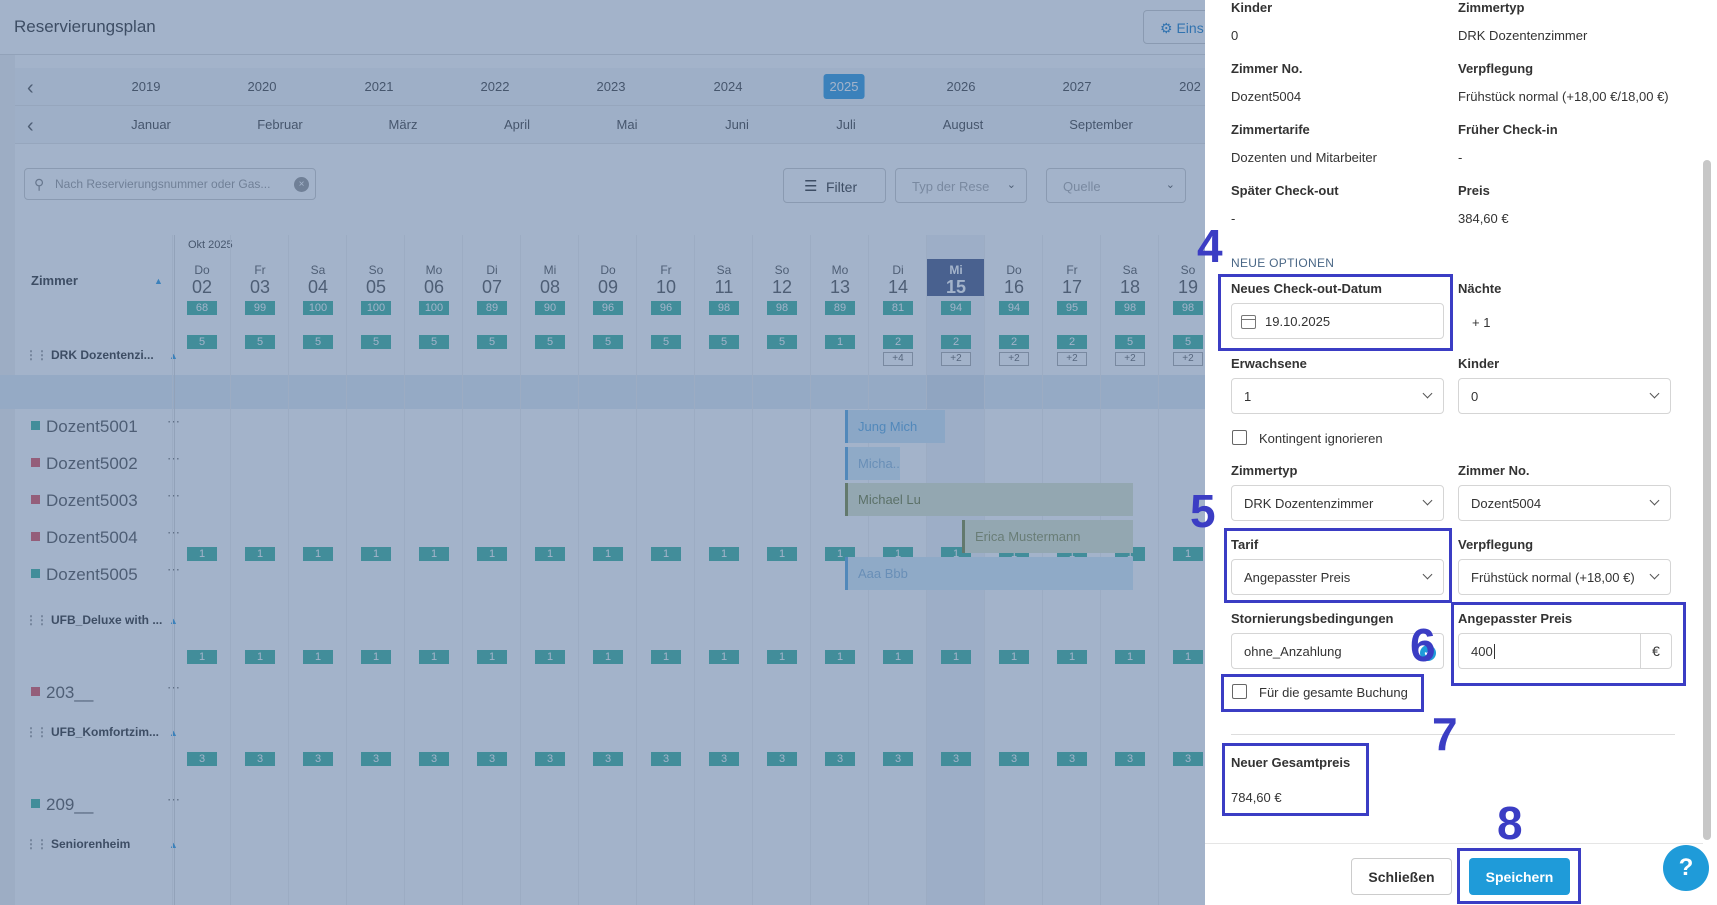 This screenshot has width=1717, height=905. Describe the element at coordinates (1233, 218) in the screenshot. I see `spaeter-checkout-value: -` at that location.